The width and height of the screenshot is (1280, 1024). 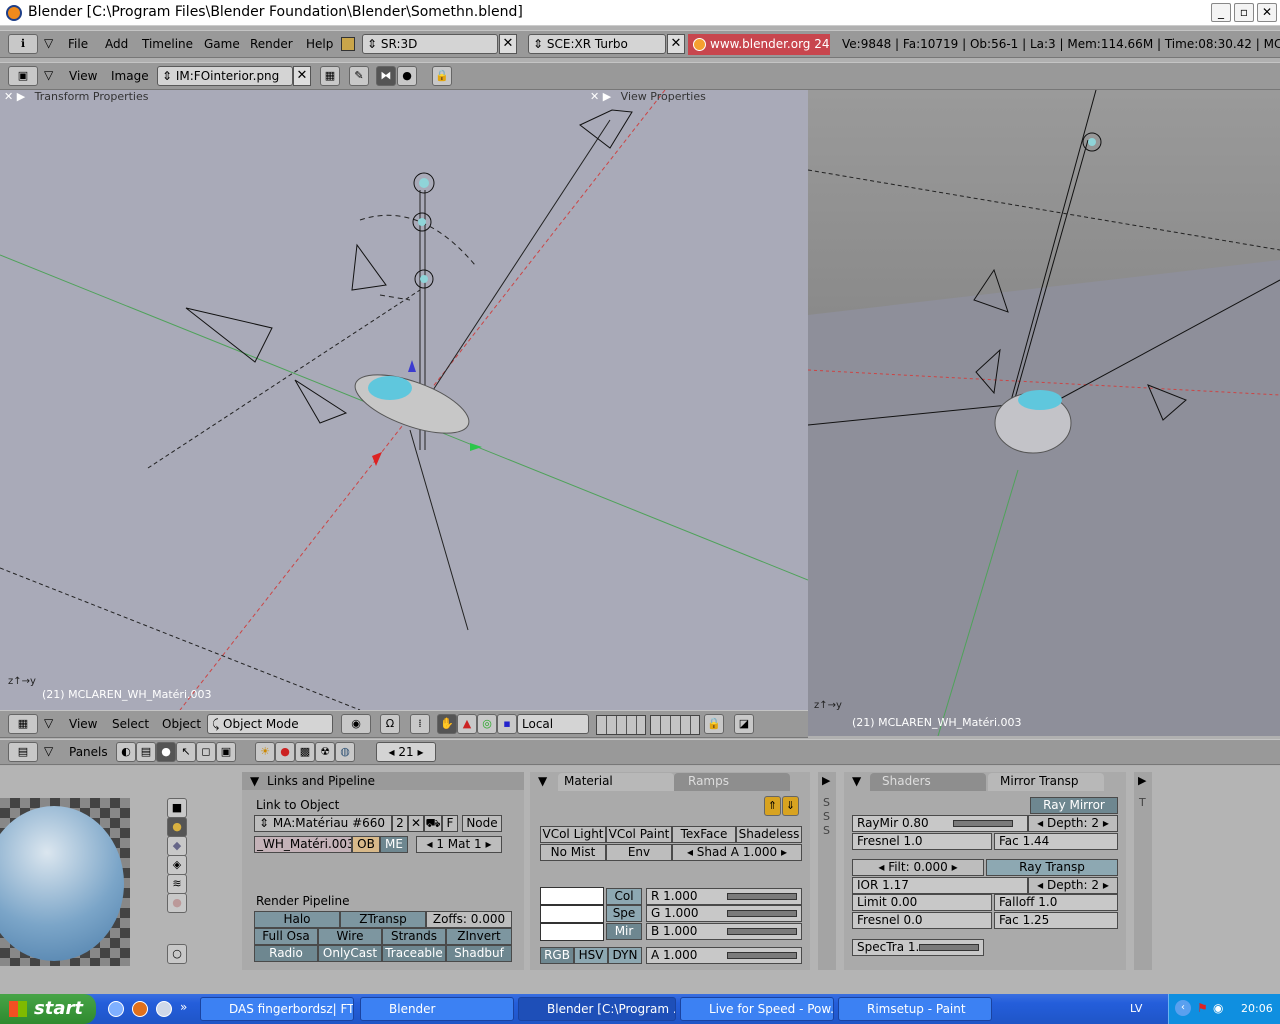 What do you see at coordinates (222, 44) in the screenshot?
I see `menu-game: Game` at bounding box center [222, 44].